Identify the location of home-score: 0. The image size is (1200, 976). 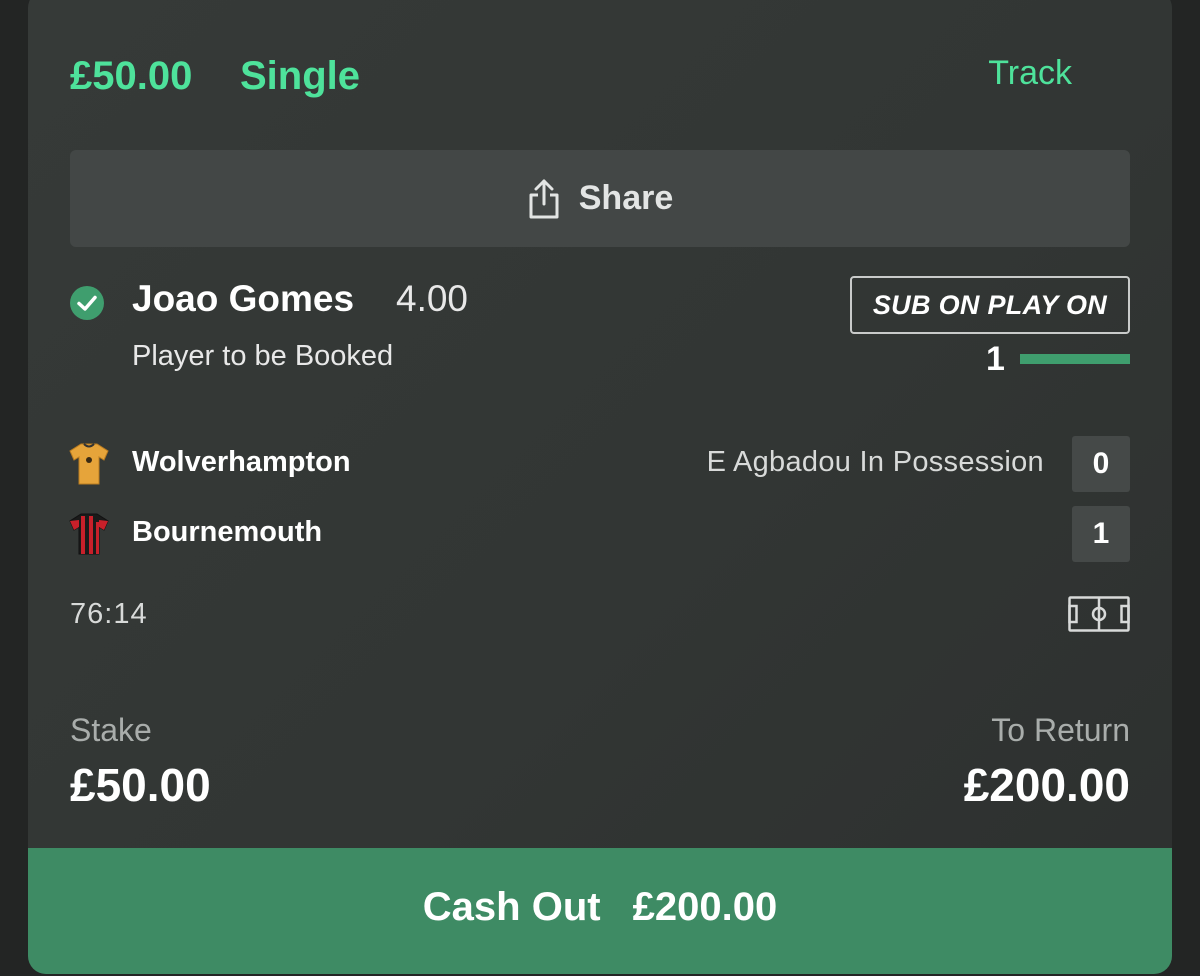
(1101, 464).